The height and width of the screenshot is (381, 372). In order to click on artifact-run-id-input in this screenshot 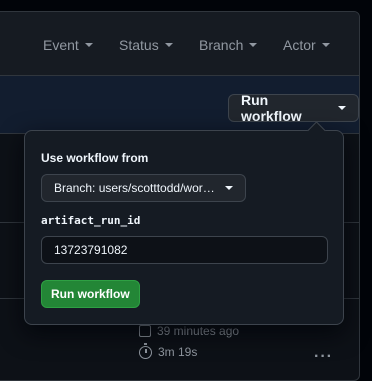, I will do `click(184, 250)`.